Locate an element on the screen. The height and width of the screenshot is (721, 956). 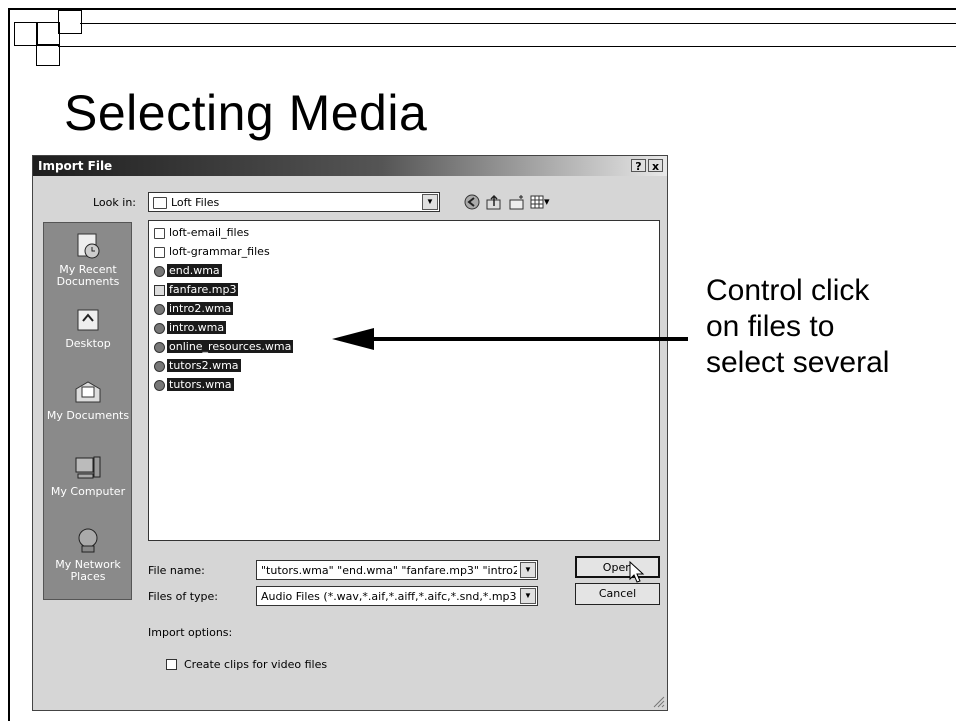
annotation-line: select several is located at coordinates (798, 362).